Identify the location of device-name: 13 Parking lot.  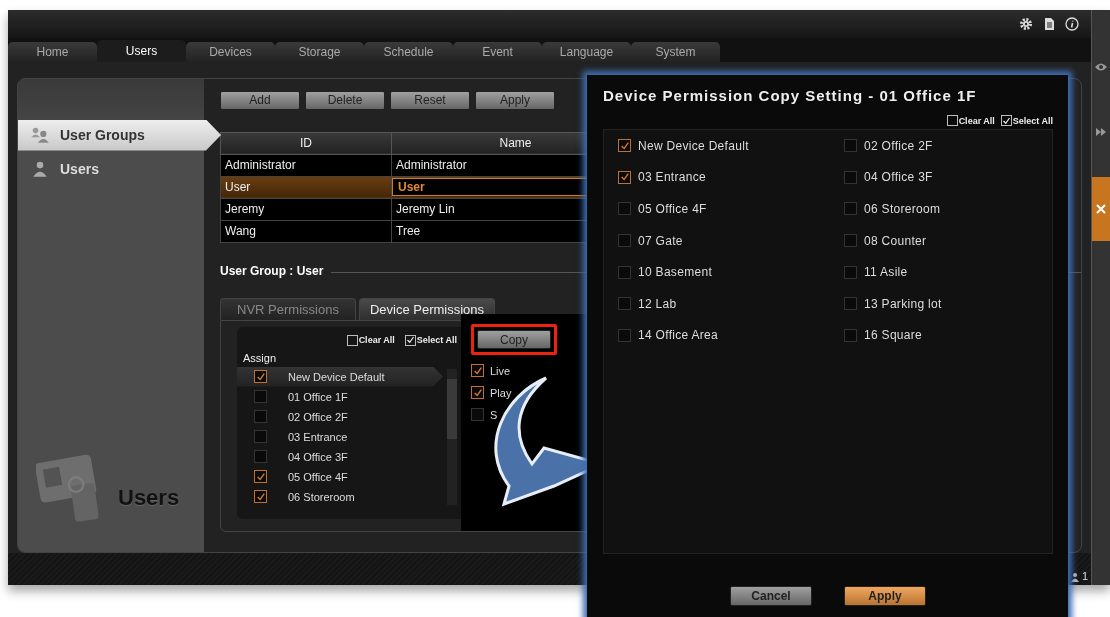
(903, 303).